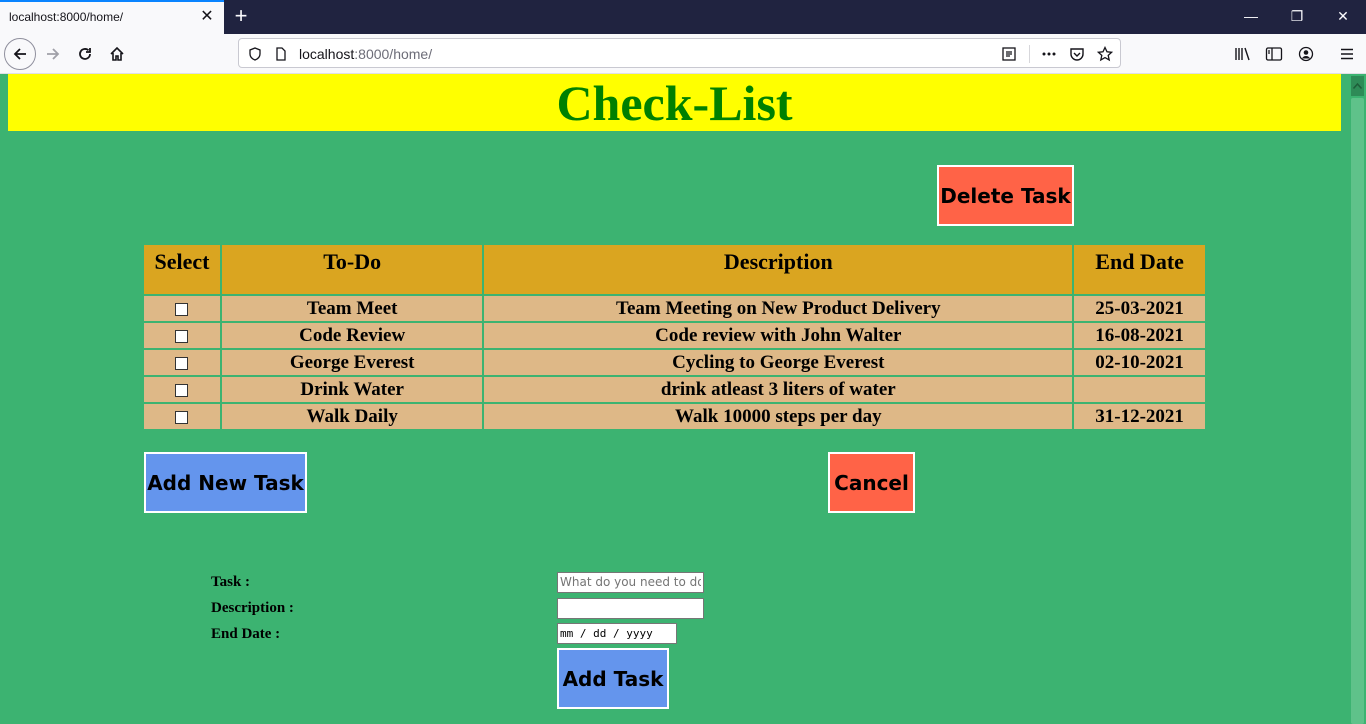  Describe the element at coordinates (241, 16) in the screenshot. I see `new-tab-icon: +` at that location.